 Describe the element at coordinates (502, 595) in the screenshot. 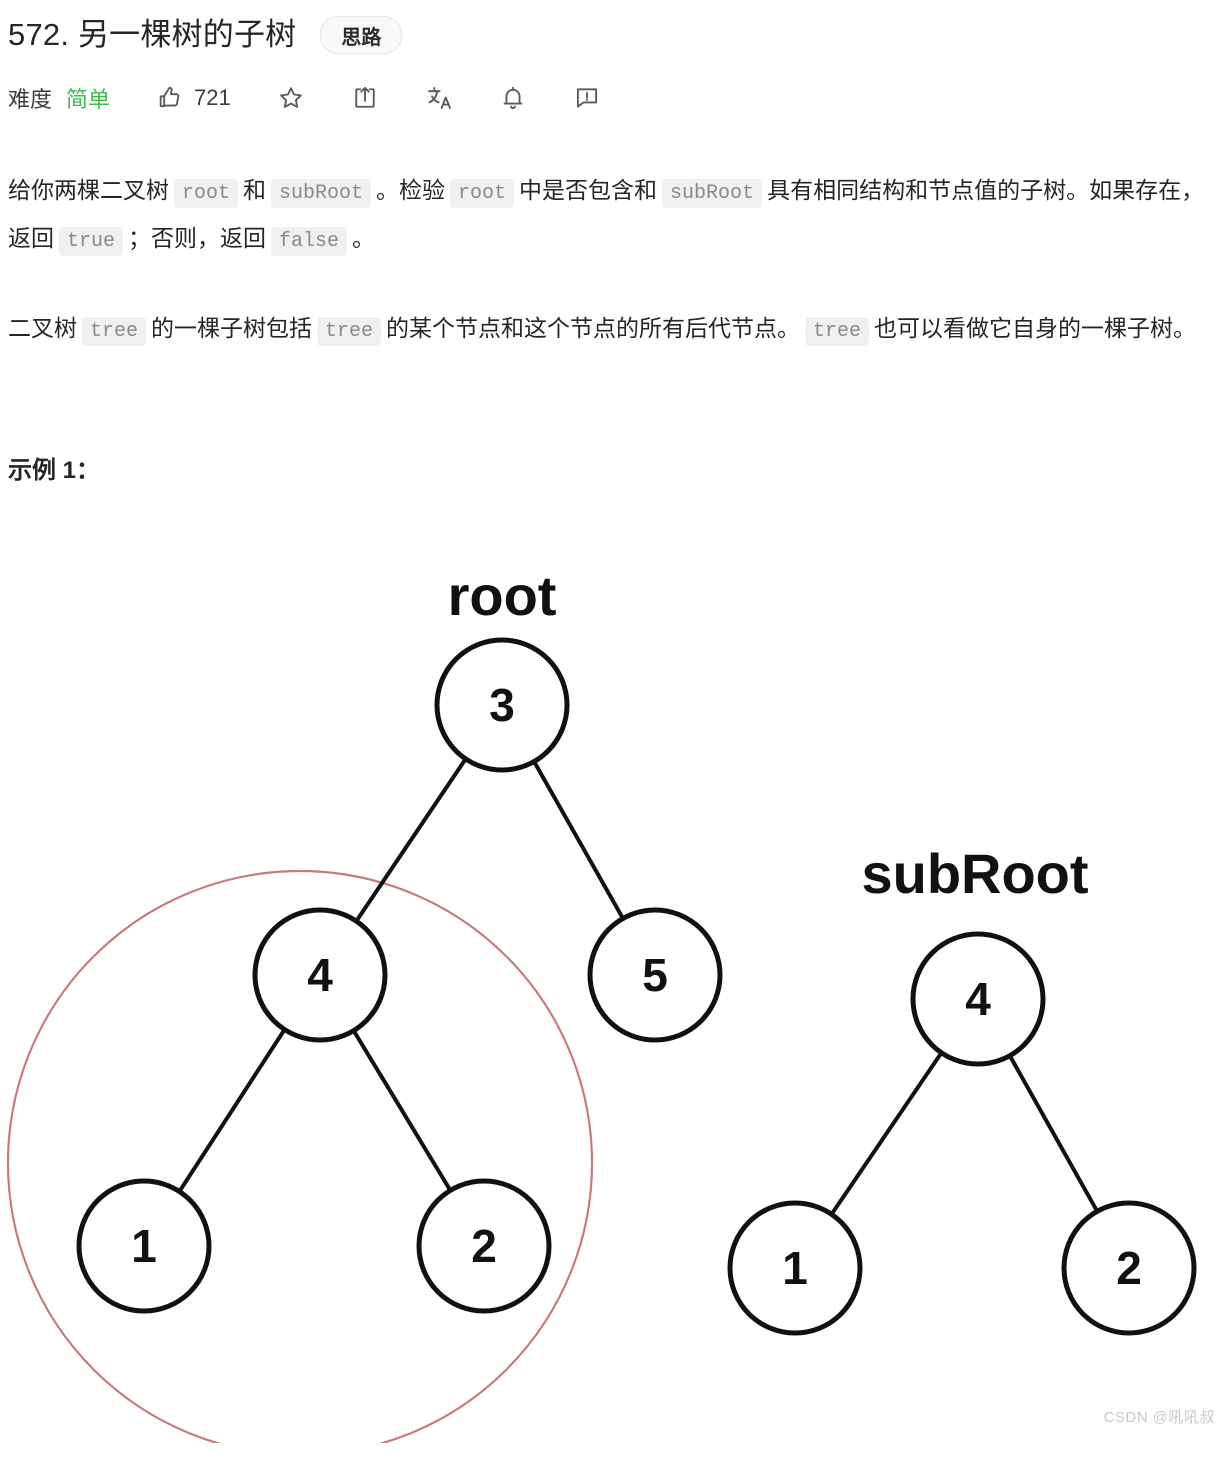

I see `root-tree-label: root` at that location.